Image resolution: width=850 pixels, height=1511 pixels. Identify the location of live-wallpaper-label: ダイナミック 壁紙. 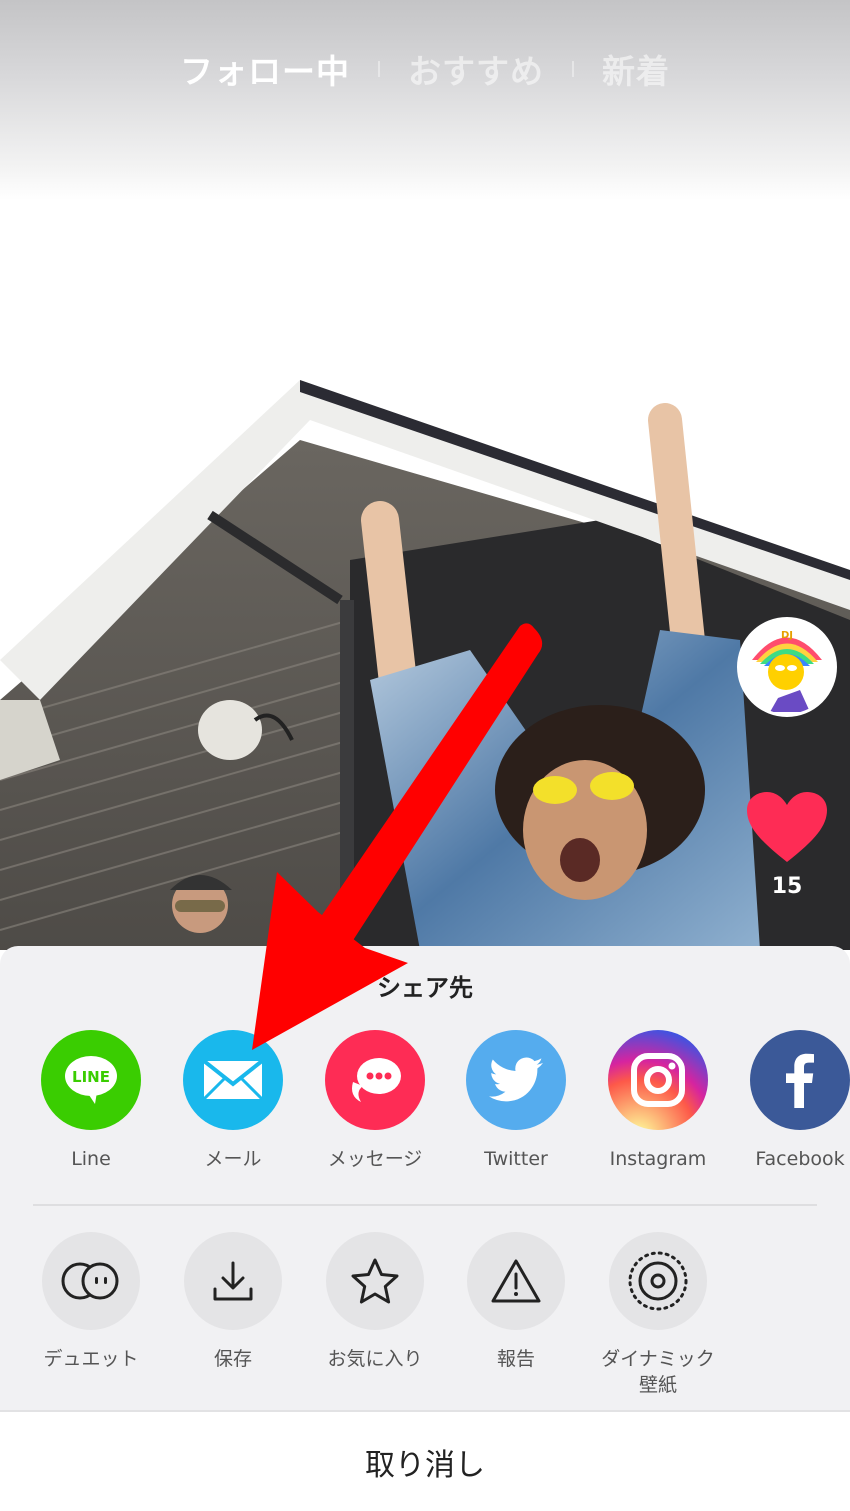
(658, 1372).